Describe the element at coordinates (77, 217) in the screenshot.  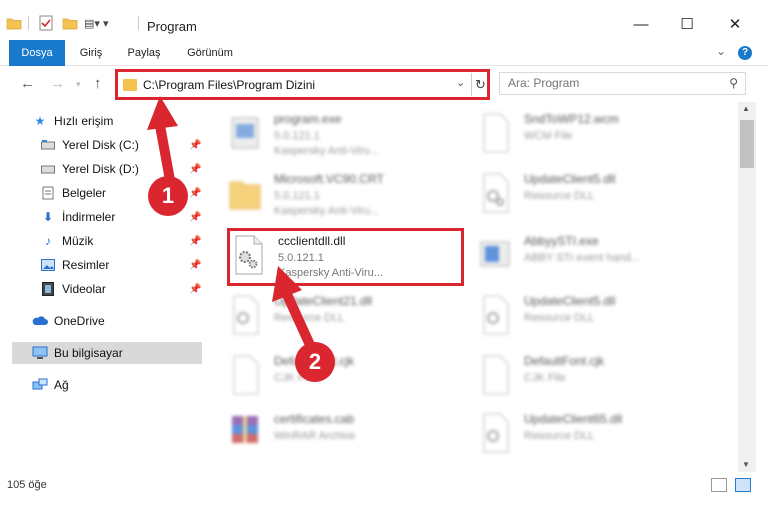
I see `sidebar-item-downloads: ⬇ İndirmeler` at that location.